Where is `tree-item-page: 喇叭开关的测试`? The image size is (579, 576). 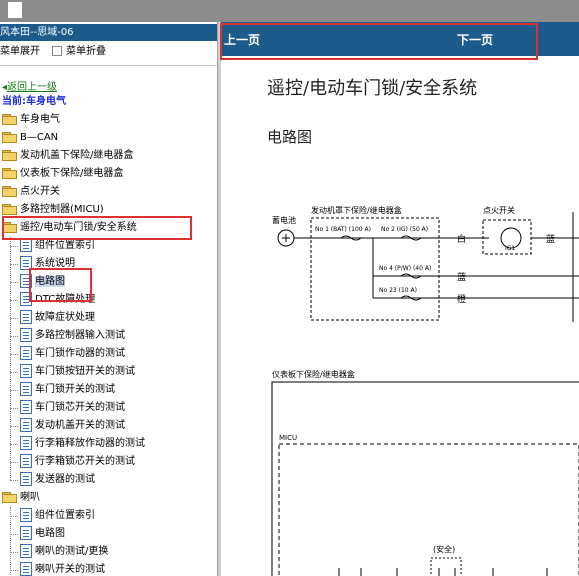
tree-item-page: 喇叭开关的测试 is located at coordinates (57, 568).